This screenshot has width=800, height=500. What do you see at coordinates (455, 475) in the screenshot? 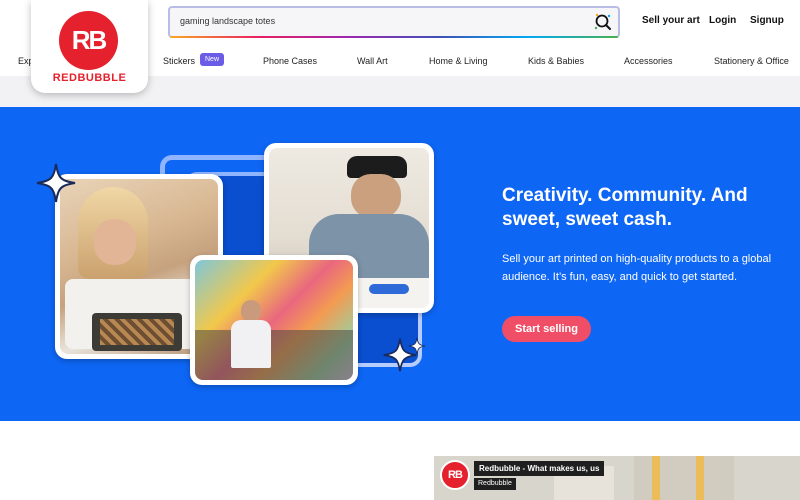
I see `video-channel-avatar: RB` at bounding box center [455, 475].